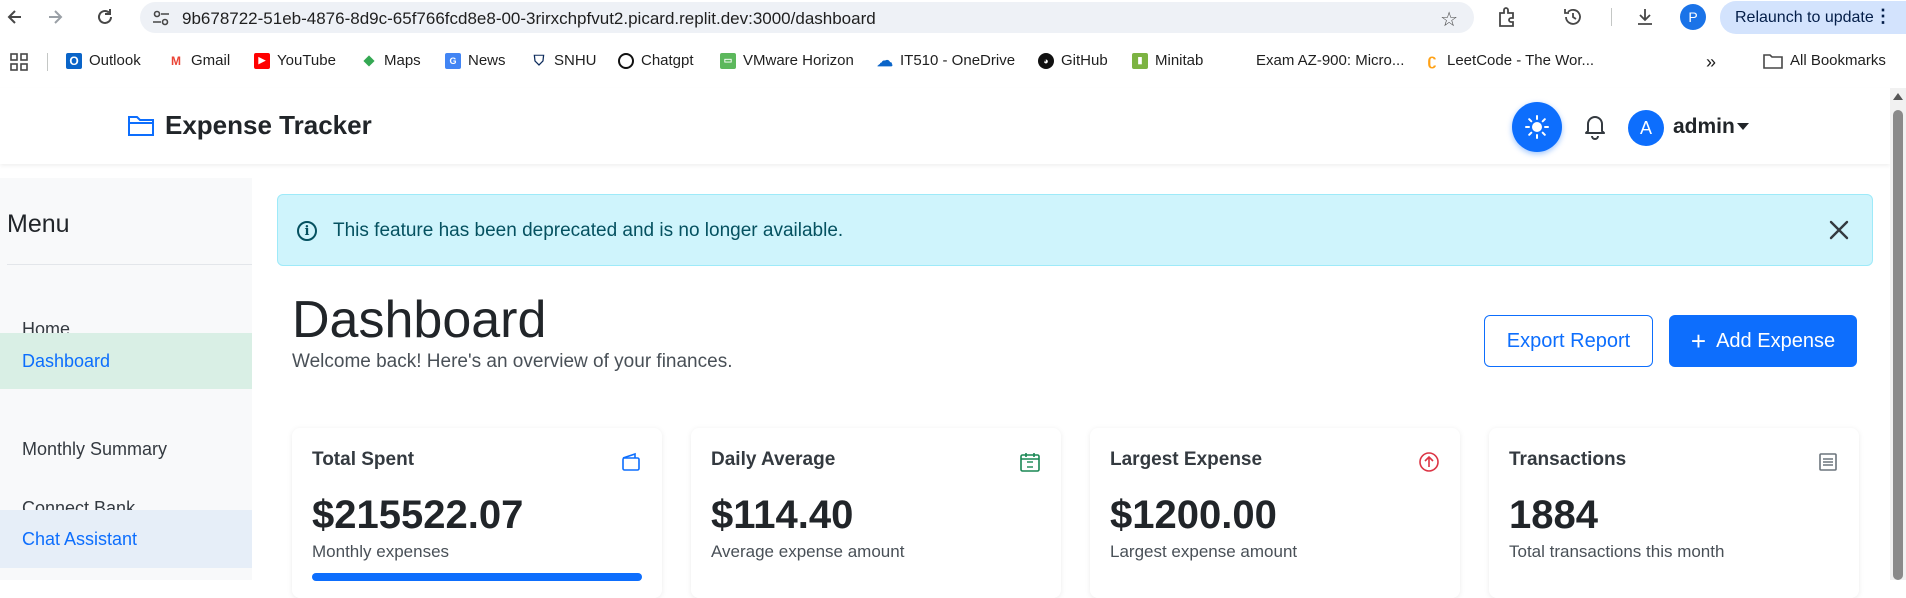 The width and height of the screenshot is (1906, 598). I want to click on export-report-button: Export Report, so click(1568, 341).